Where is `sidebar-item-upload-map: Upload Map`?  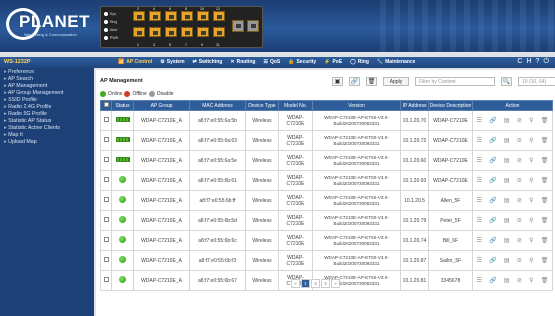
sidebar-item-upload-map: Upload Map is located at coordinates (47, 142).